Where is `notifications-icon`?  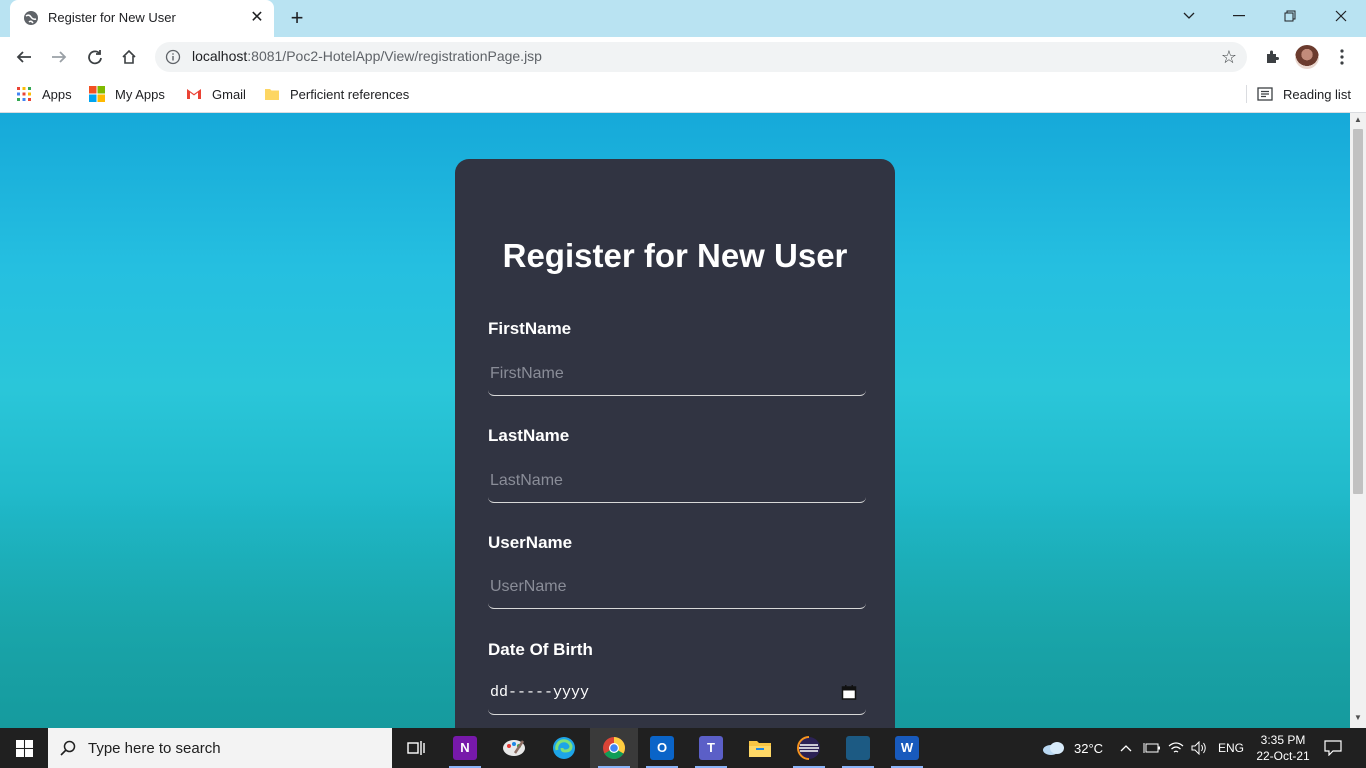
notifications-icon is located at coordinates (1333, 748).